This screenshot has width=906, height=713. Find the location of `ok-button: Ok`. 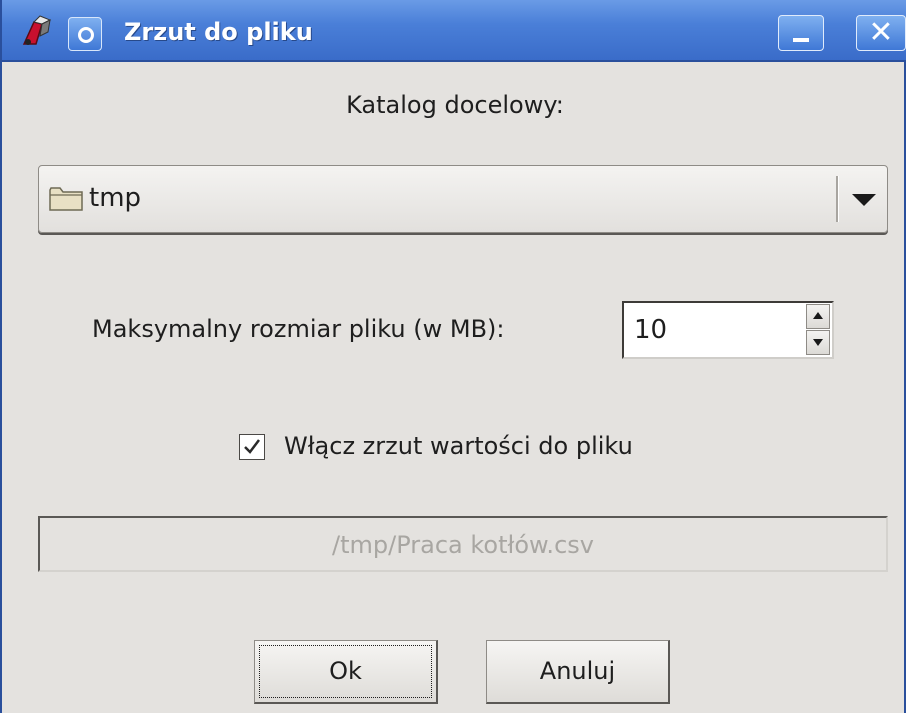

ok-button: Ok is located at coordinates (346, 672).